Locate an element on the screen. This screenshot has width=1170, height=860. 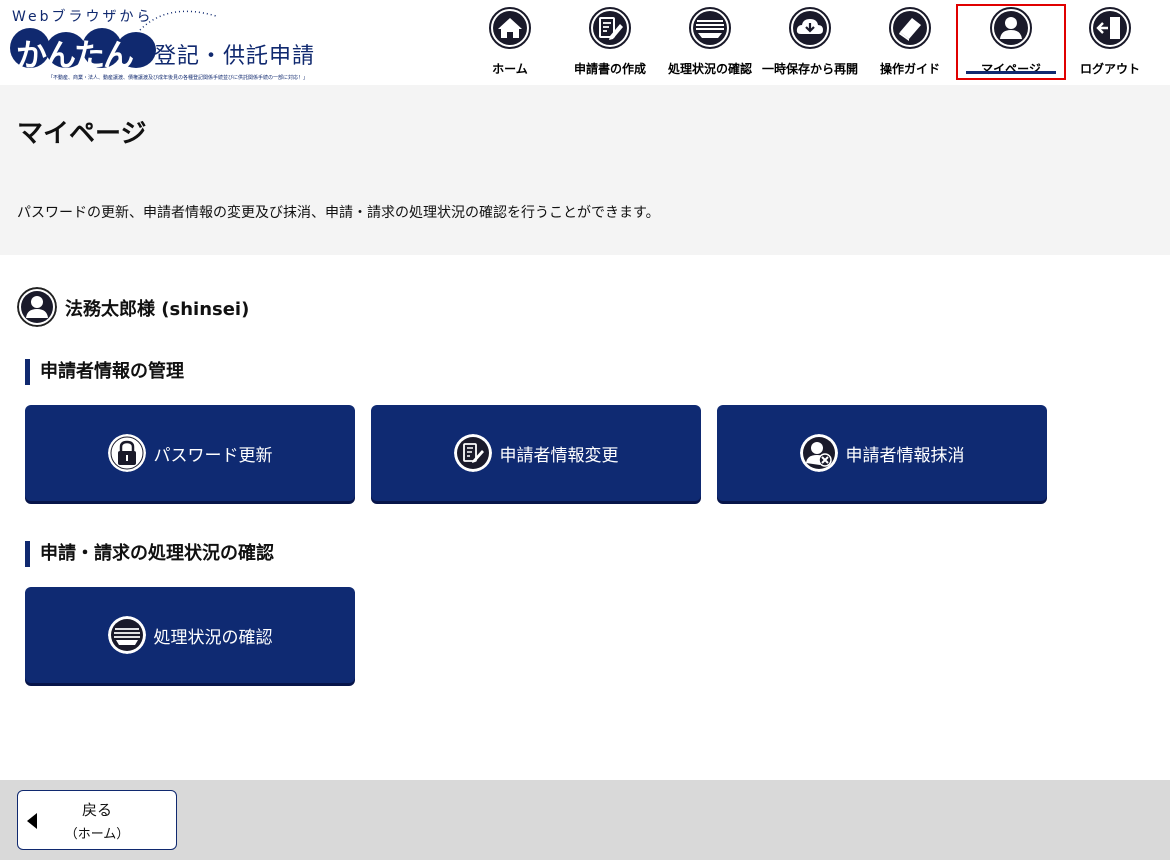
logo-web-text: Webブラウザから is located at coordinates (83, 17).